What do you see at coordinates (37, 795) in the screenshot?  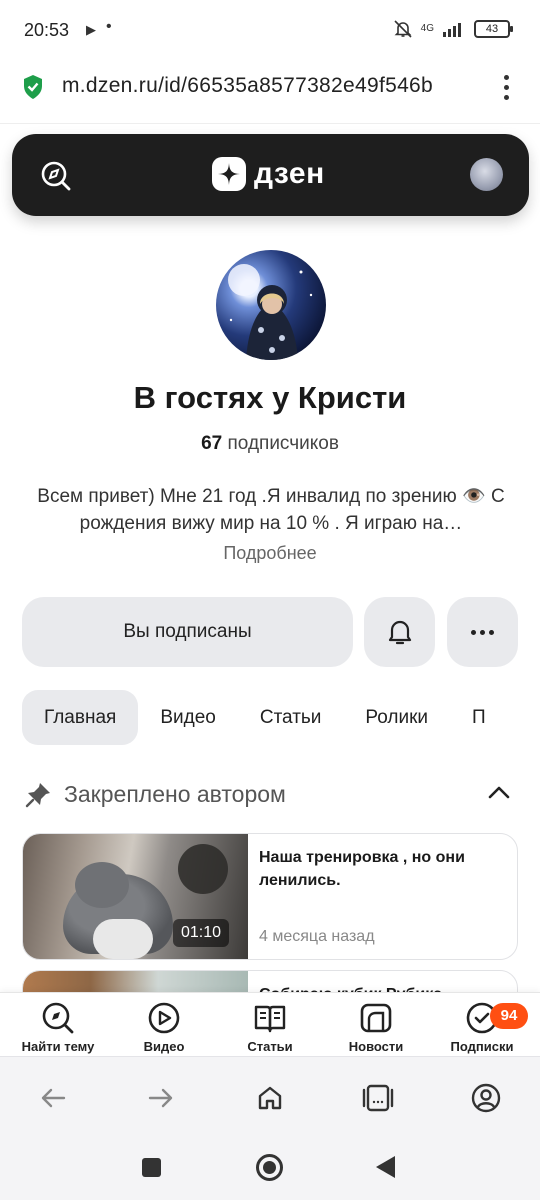 I see `pin-icon` at bounding box center [37, 795].